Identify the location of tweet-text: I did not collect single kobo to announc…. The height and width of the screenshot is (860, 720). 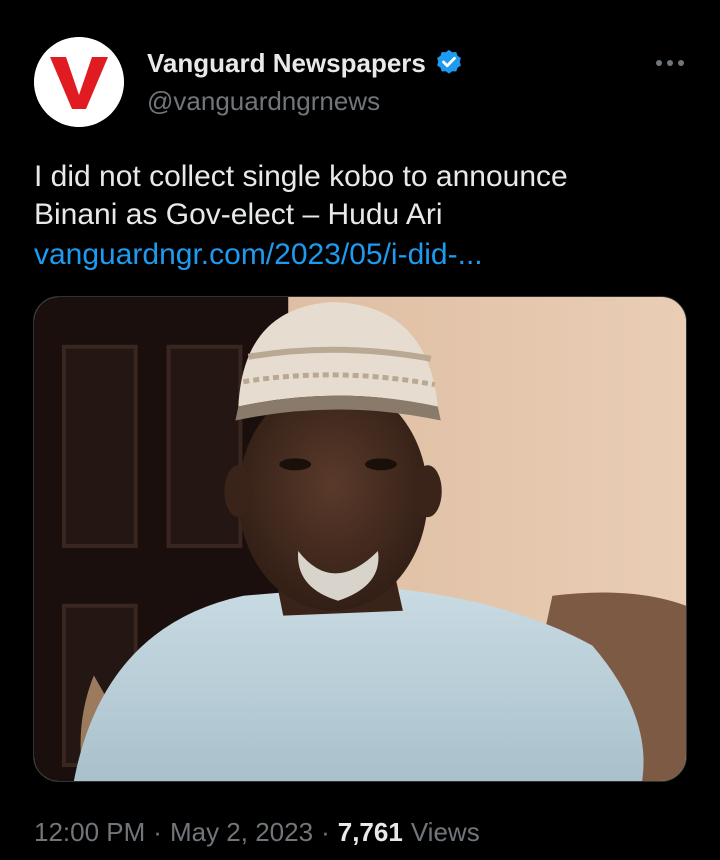
(359, 196).